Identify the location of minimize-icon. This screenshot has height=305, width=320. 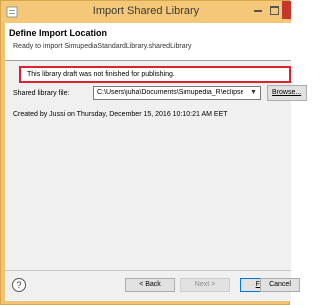
(258, 11).